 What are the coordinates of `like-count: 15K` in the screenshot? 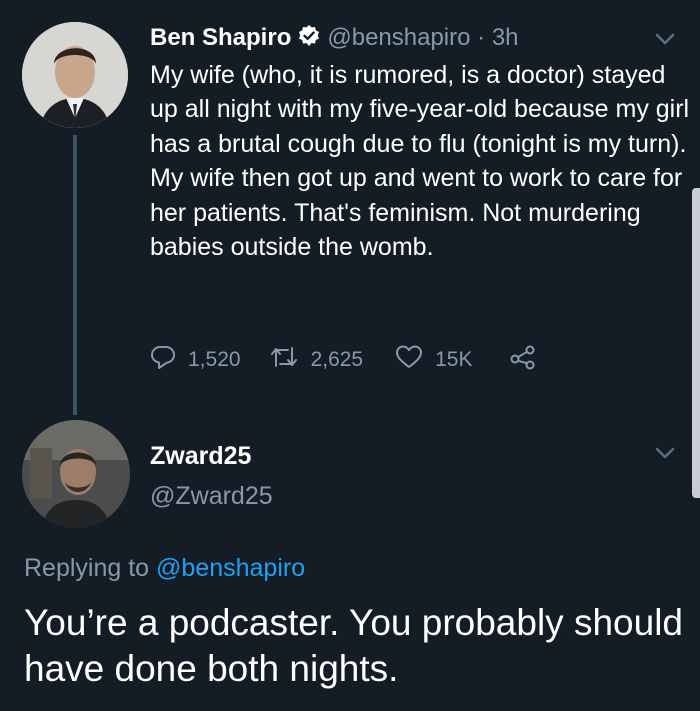 It's located at (454, 359).